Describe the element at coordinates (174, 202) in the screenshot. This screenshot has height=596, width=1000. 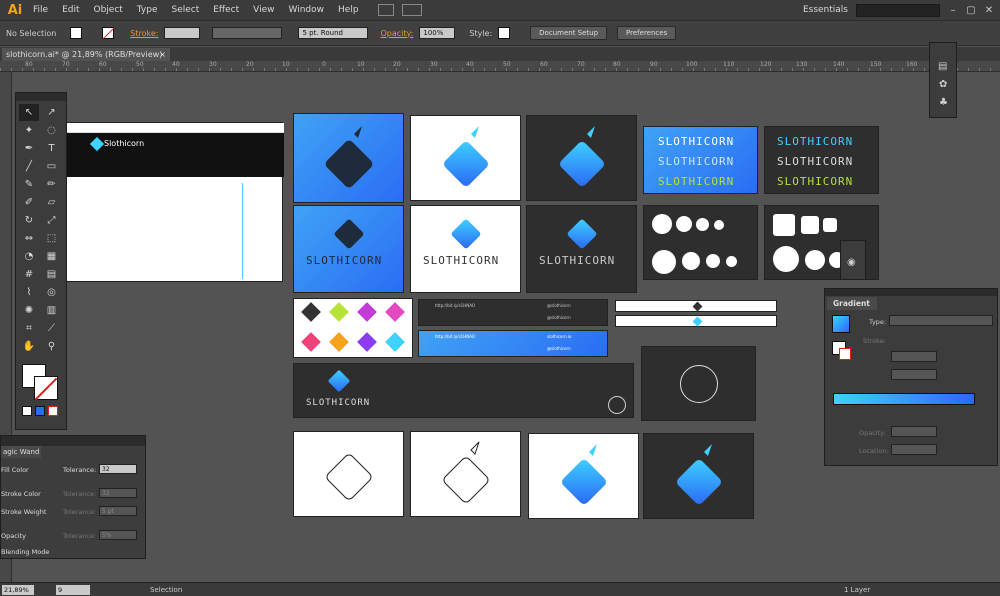
I see `artboard-website-mockup: Slothicorn` at that location.